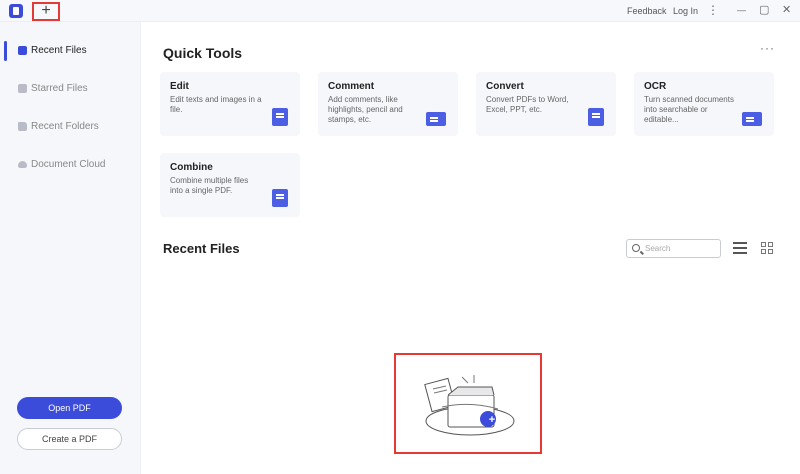 This screenshot has width=800, height=474. What do you see at coordinates (505, 86) in the screenshot?
I see `tool-card-title: Convert` at bounding box center [505, 86].